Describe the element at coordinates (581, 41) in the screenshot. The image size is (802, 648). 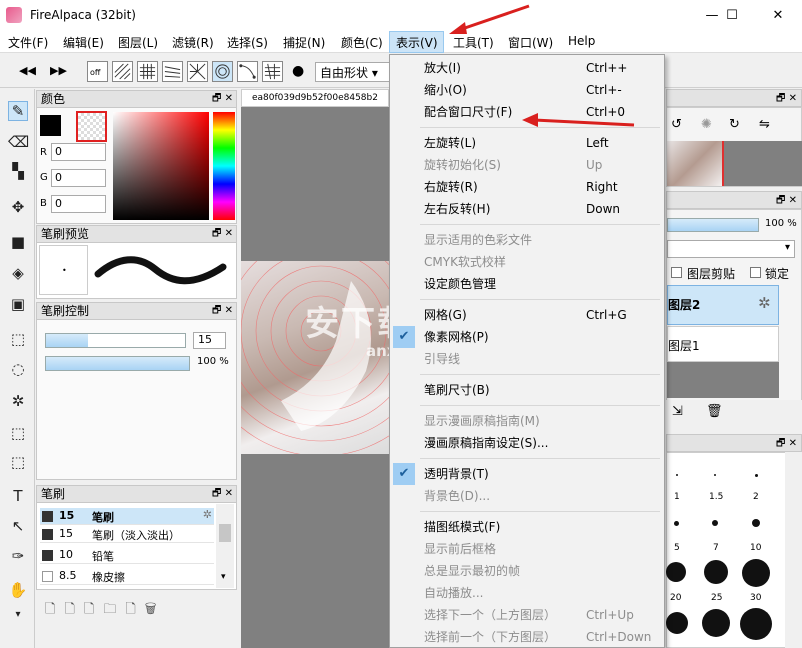
I see `menu-help: Help` at that location.